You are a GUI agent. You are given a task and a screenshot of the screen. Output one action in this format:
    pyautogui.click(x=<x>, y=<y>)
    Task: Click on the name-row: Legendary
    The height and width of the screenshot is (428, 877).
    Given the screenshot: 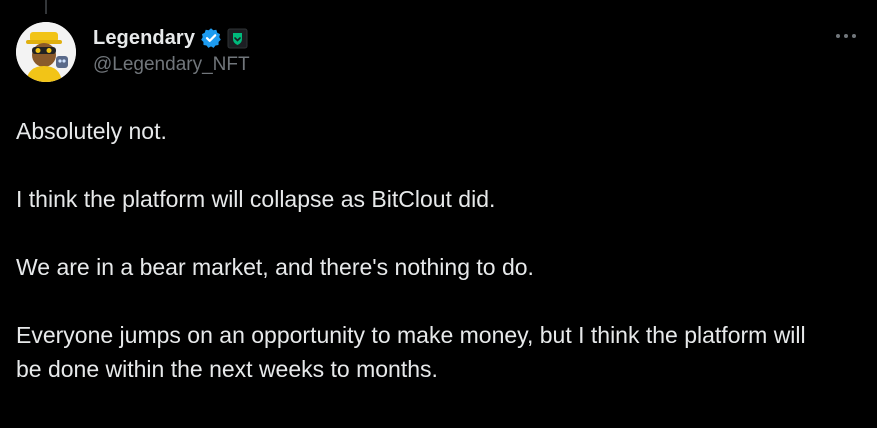 What is the action you would take?
    pyautogui.click(x=171, y=38)
    